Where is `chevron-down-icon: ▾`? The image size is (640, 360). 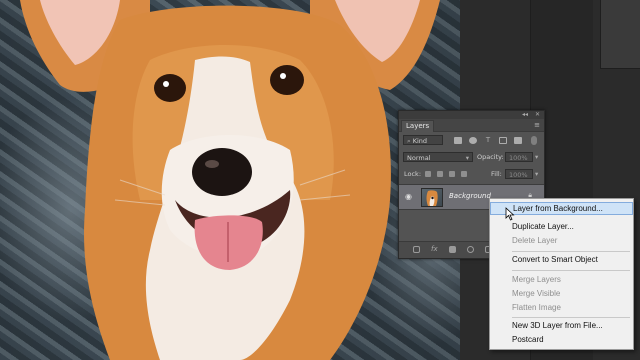
chevron-down-icon: ▾ is located at coordinates (467, 158).